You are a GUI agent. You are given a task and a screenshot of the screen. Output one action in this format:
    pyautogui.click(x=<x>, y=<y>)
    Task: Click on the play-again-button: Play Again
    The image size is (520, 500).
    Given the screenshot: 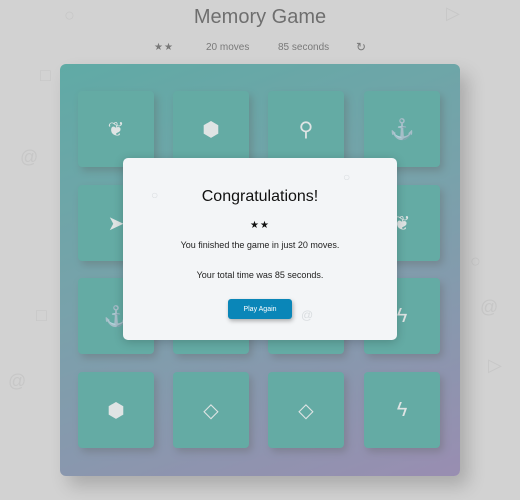 What is the action you would take?
    pyautogui.click(x=260, y=309)
    